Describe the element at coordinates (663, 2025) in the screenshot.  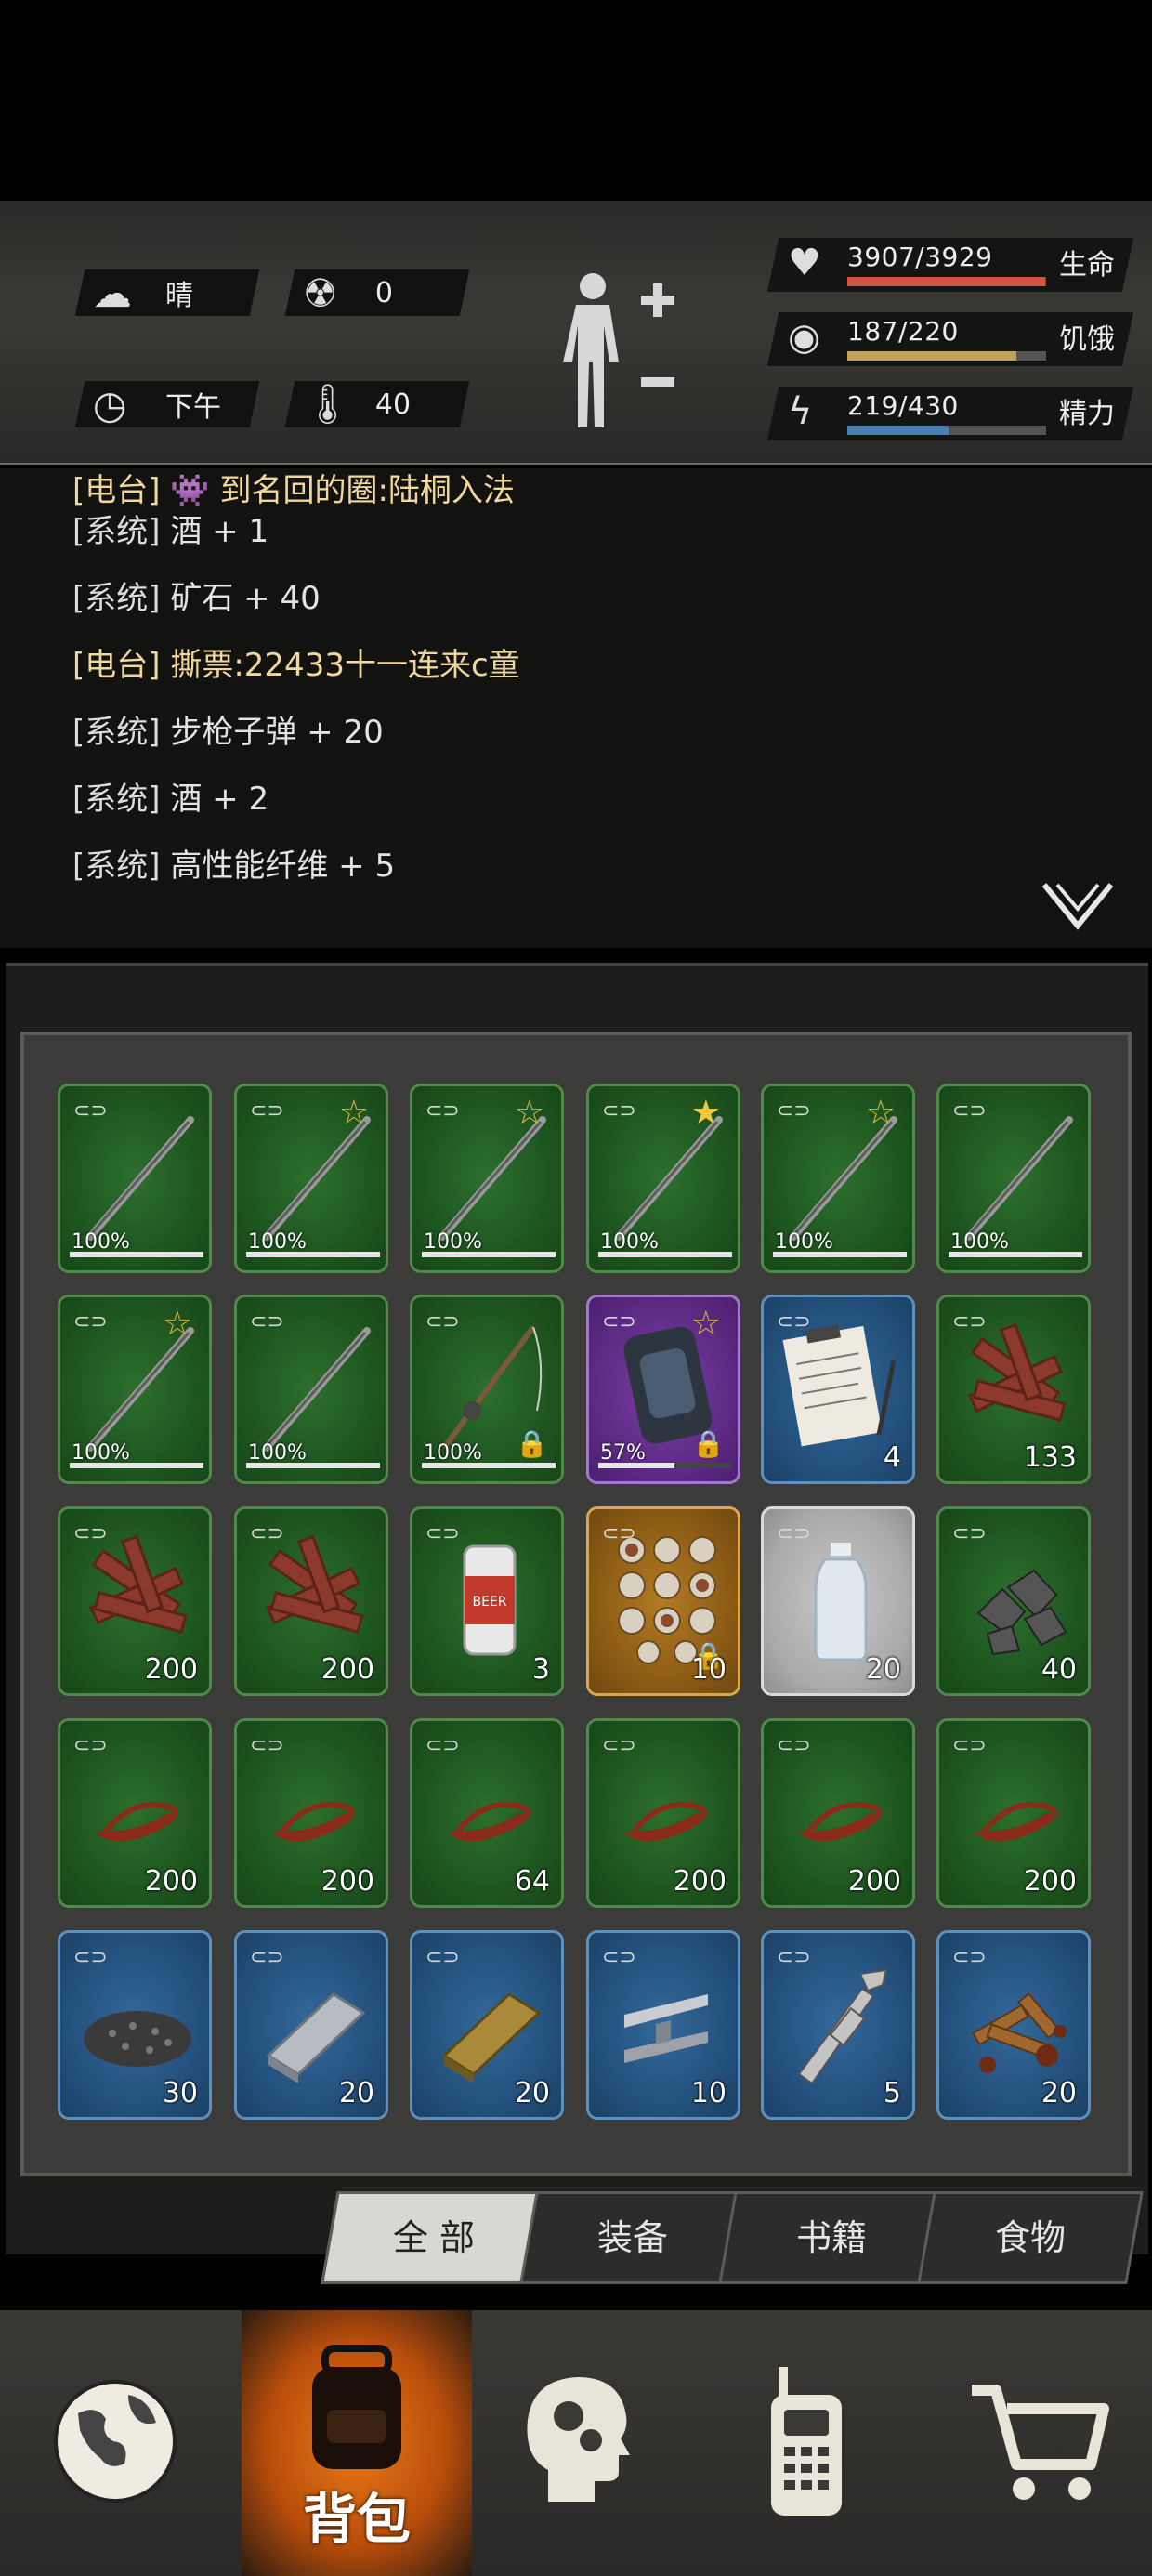
I see `inventory-slot: ⊂⊃ 10` at that location.